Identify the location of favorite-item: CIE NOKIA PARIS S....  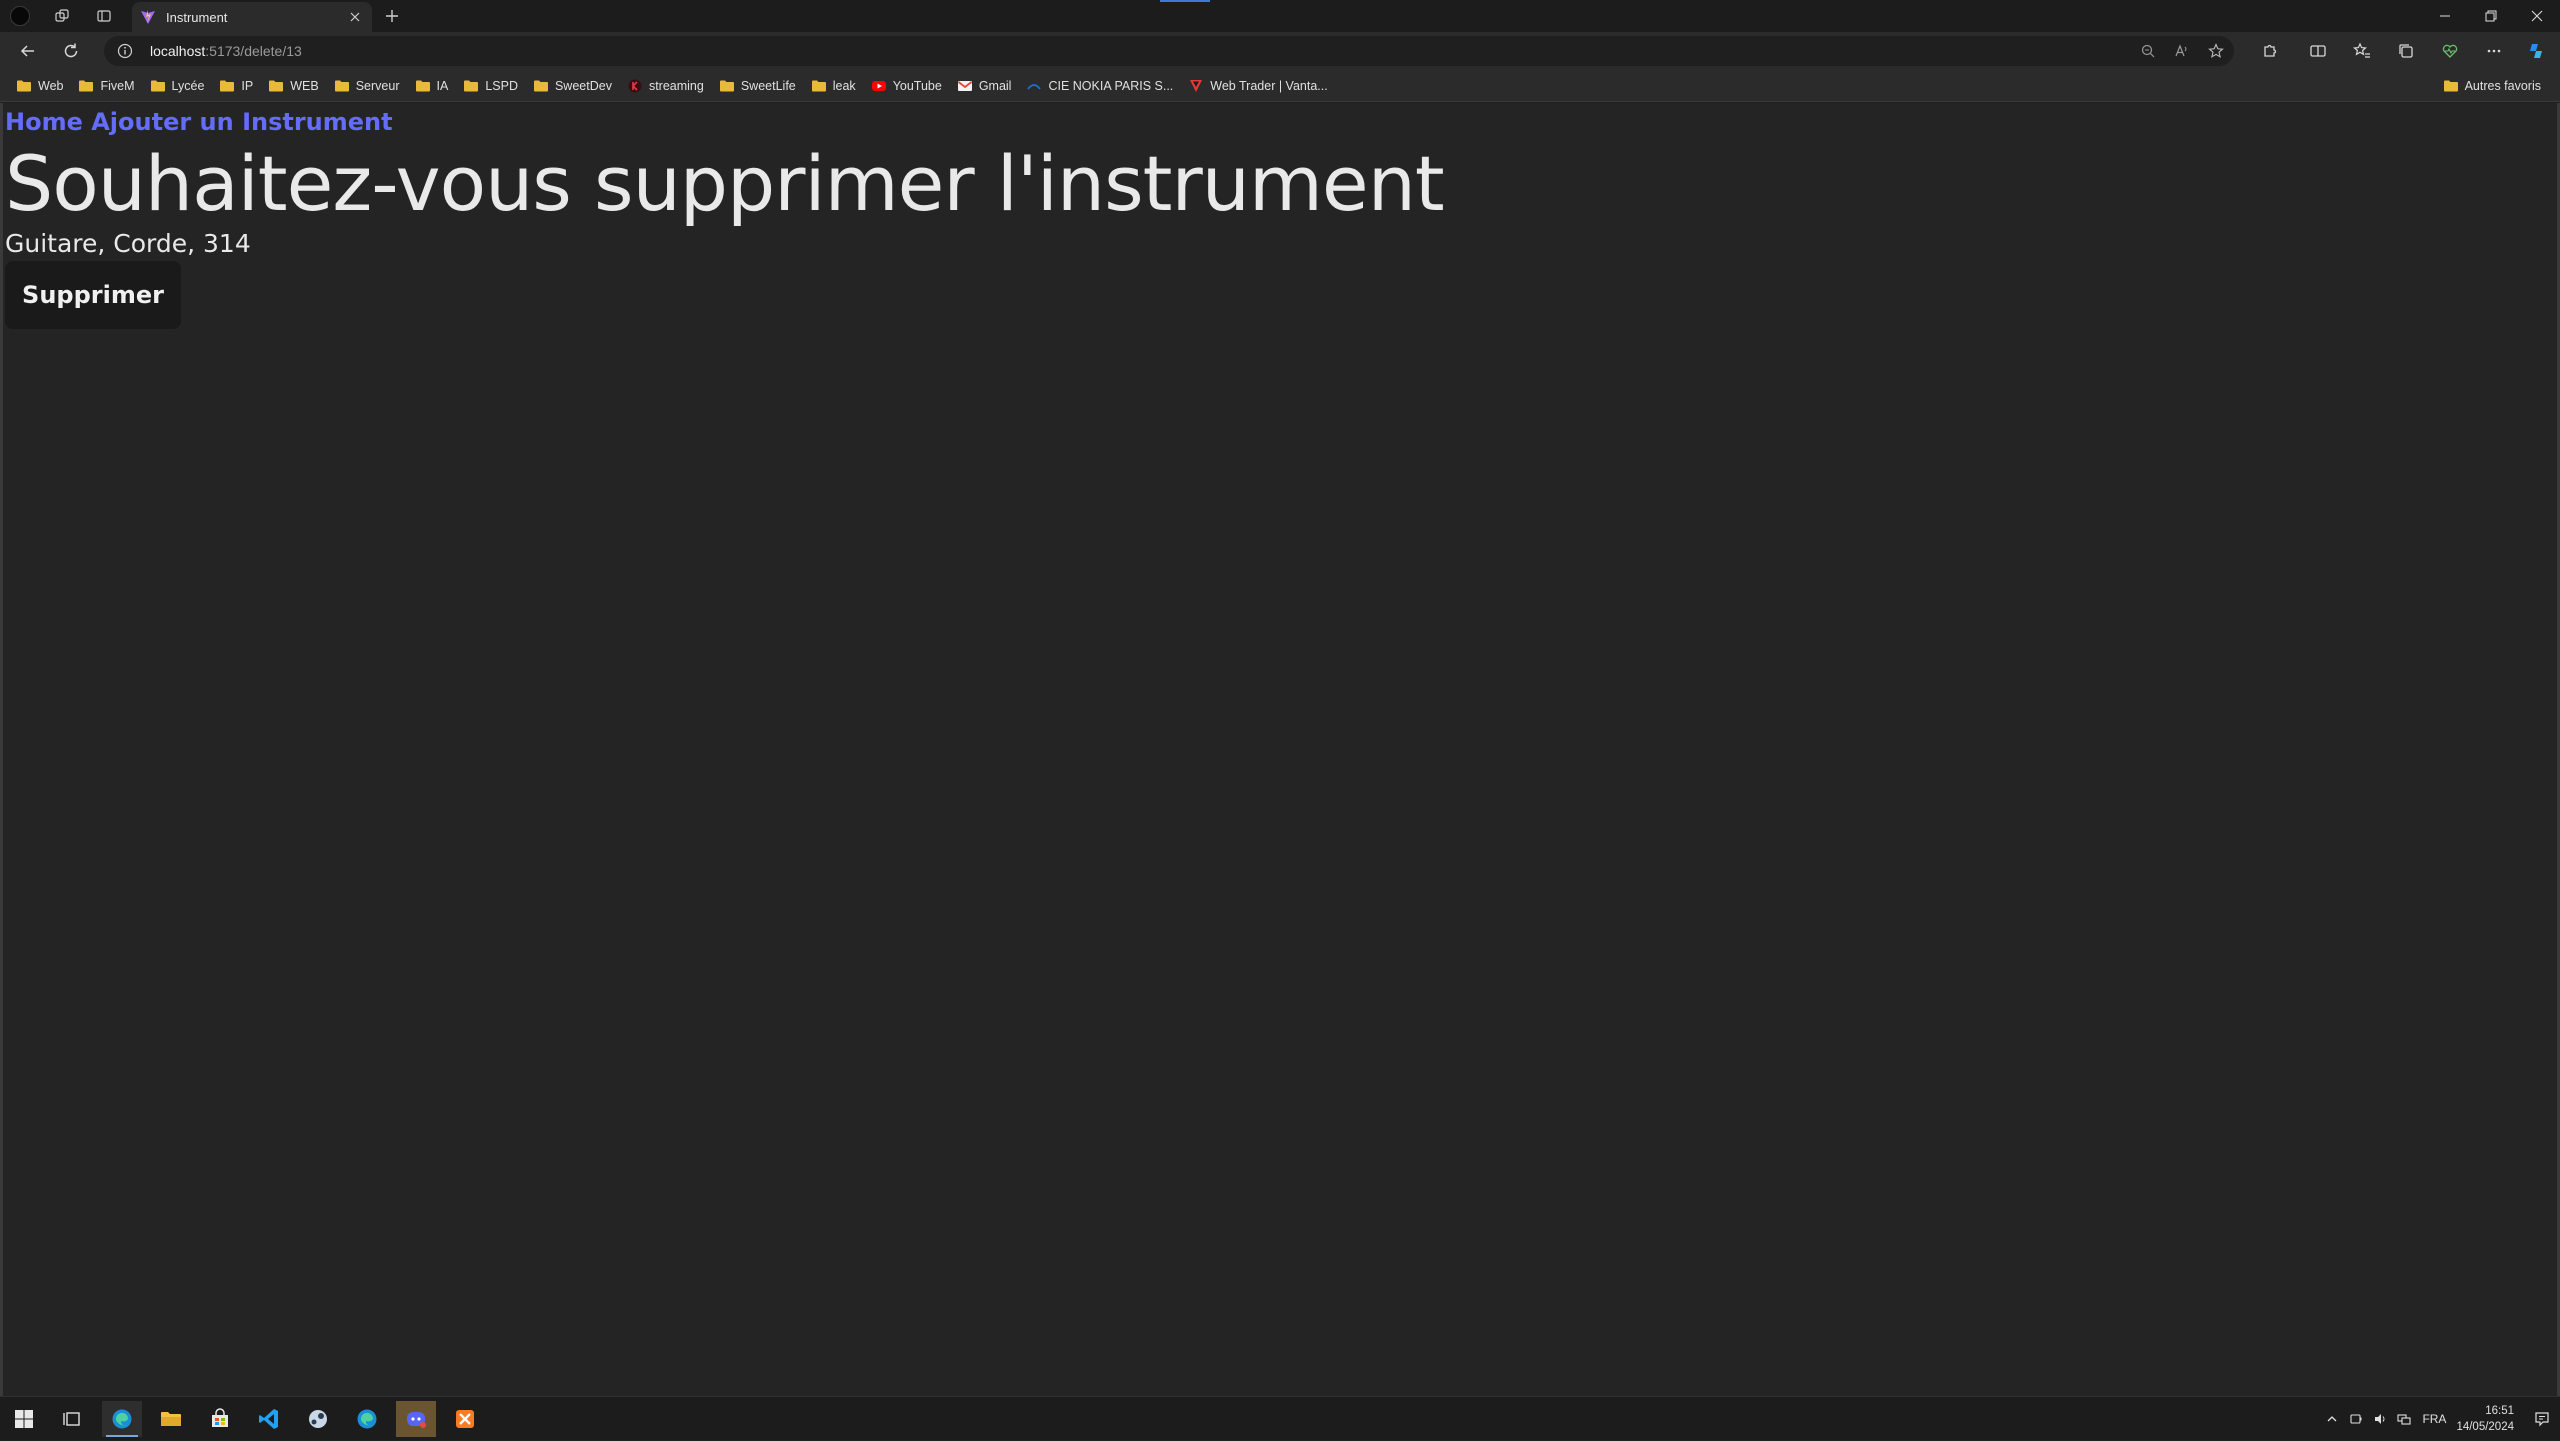
(1099, 86).